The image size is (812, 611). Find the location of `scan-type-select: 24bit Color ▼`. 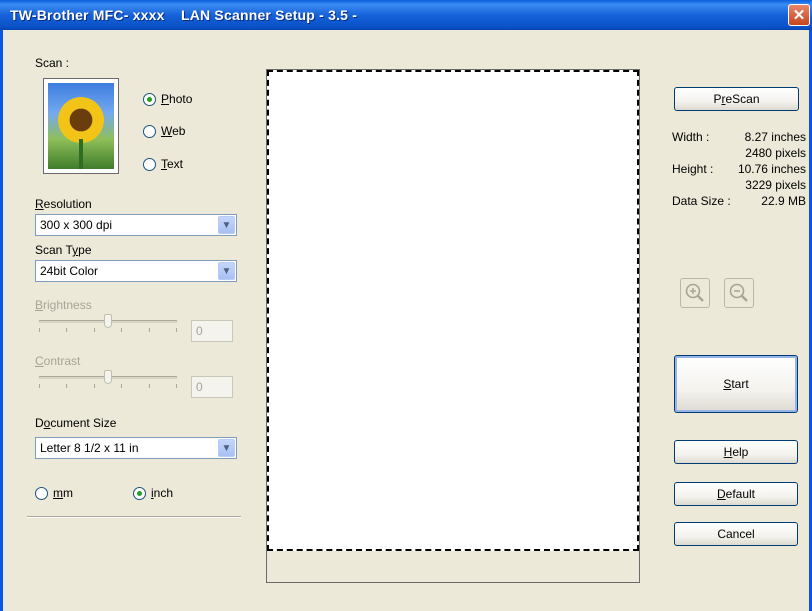

scan-type-select: 24bit Color ▼ is located at coordinates (136, 271).